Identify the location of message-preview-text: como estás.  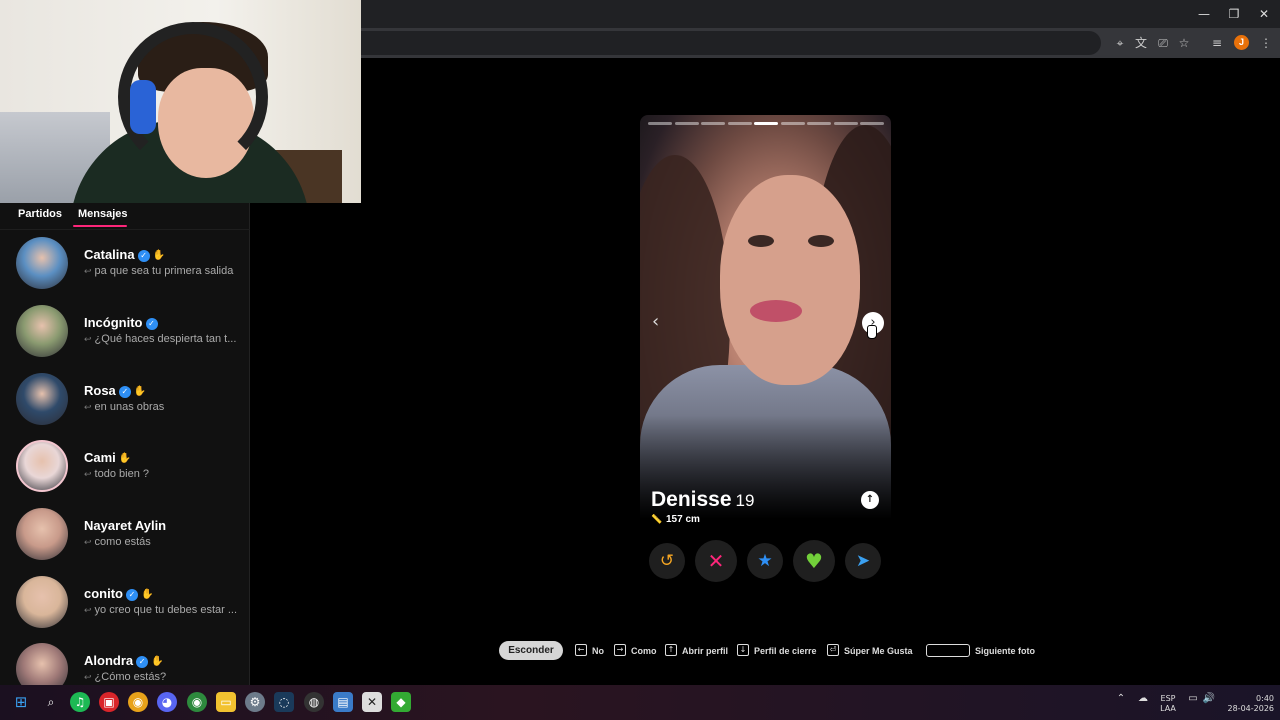
(122, 542).